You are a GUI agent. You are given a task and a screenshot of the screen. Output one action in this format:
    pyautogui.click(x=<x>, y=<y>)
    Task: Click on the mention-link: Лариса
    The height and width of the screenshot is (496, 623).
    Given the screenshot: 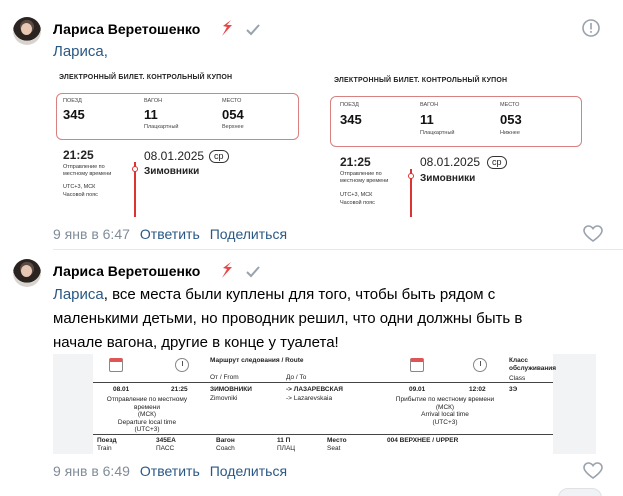 What is the action you would take?
    pyautogui.click(x=78, y=294)
    